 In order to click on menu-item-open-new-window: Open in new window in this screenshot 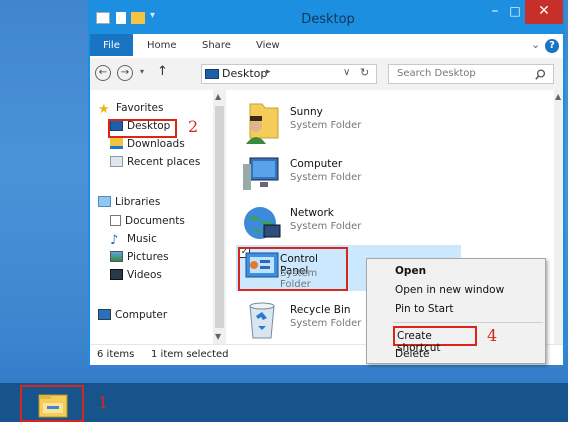, I will do `click(449, 290)`.